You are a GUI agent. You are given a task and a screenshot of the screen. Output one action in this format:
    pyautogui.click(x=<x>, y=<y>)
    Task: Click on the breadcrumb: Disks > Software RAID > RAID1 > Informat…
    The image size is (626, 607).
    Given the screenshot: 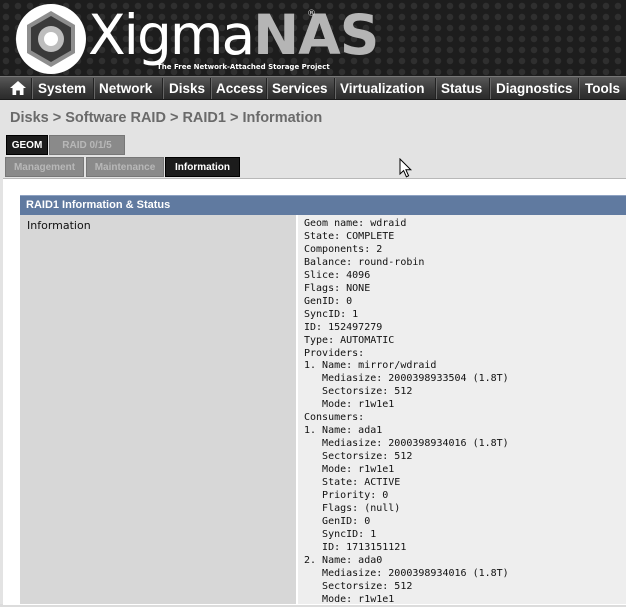 What is the action you would take?
    pyautogui.click(x=166, y=118)
    